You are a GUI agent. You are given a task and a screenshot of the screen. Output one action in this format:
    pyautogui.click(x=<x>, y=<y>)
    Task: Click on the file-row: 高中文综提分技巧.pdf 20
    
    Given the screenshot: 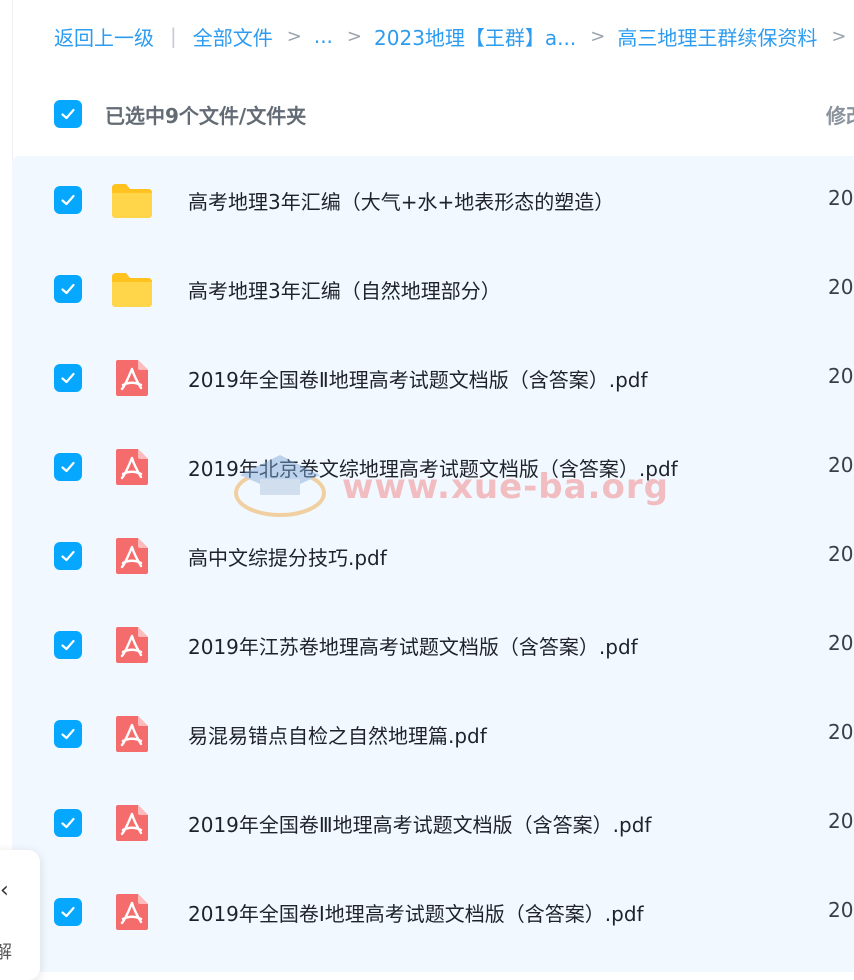 What is the action you would take?
    pyautogui.click(x=433, y=556)
    